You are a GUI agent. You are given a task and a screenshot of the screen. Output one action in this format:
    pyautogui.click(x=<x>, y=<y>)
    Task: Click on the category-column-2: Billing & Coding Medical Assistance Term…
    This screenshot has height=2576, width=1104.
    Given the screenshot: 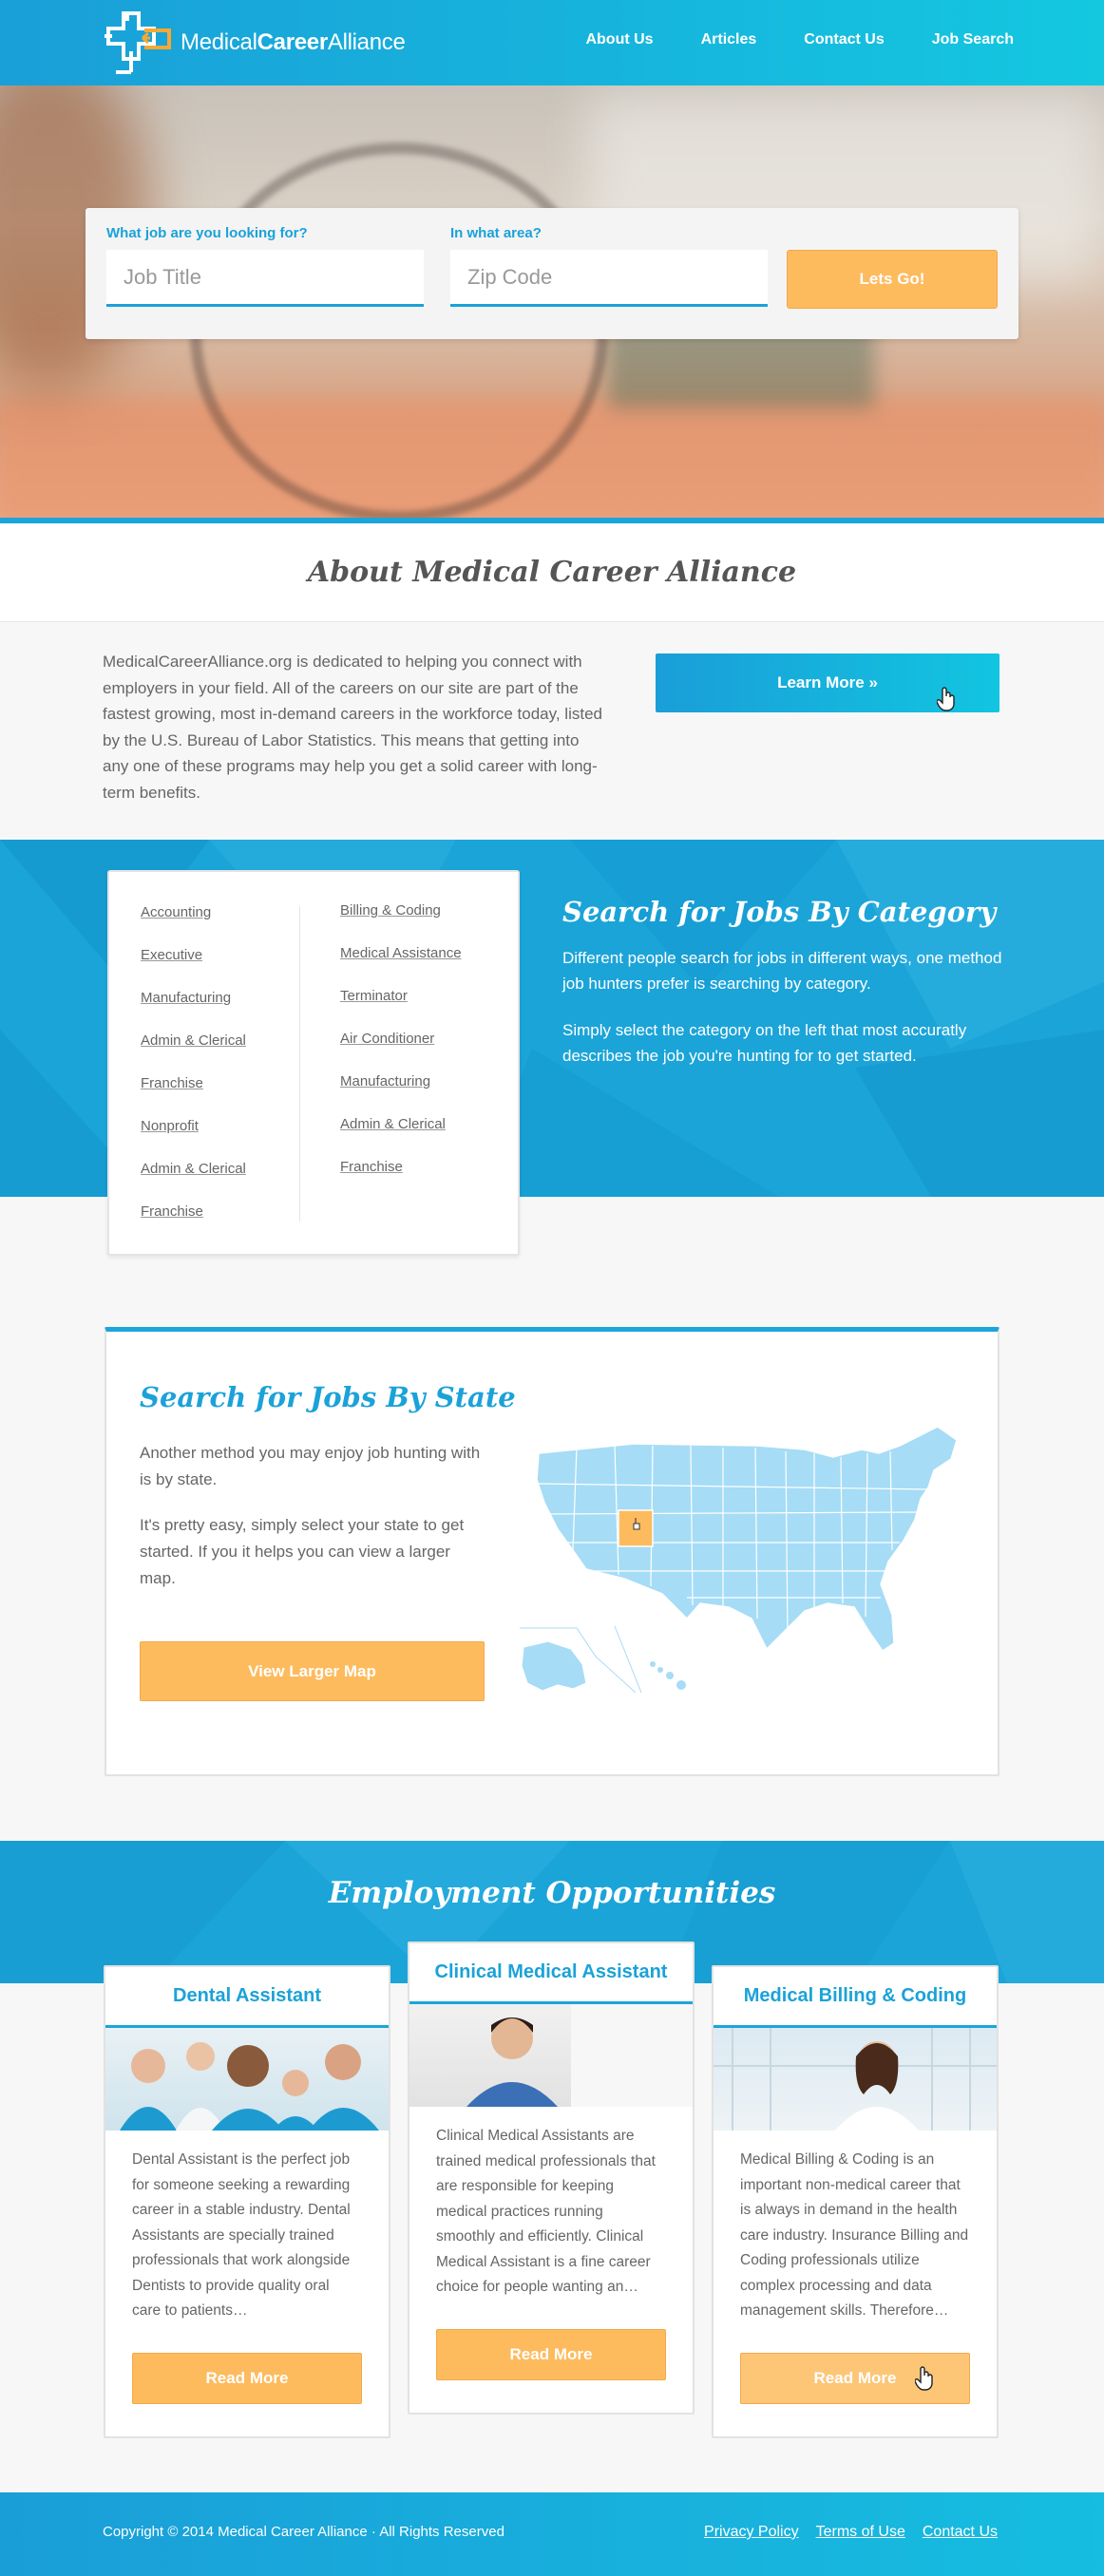 What is the action you would take?
    pyautogui.click(x=401, y=1051)
    